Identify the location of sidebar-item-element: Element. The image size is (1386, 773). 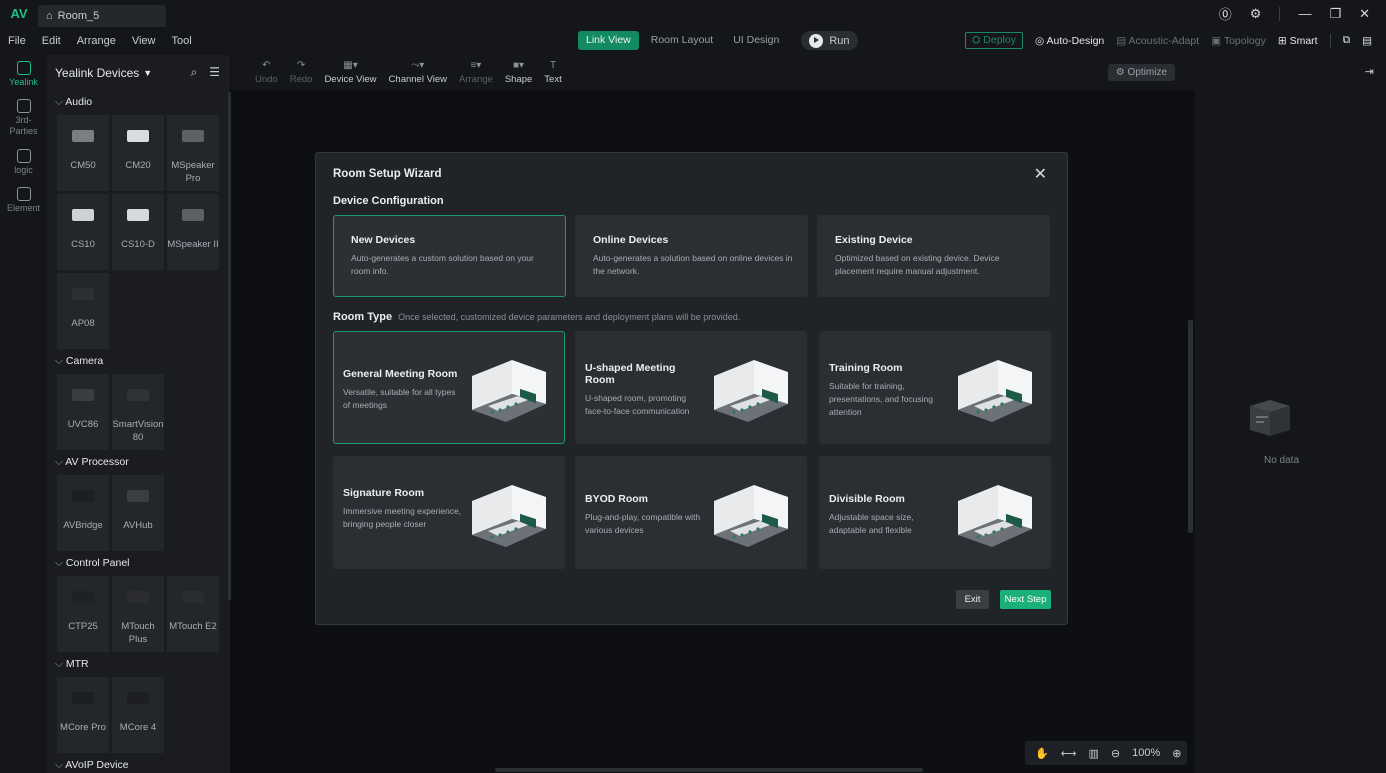
(23, 194).